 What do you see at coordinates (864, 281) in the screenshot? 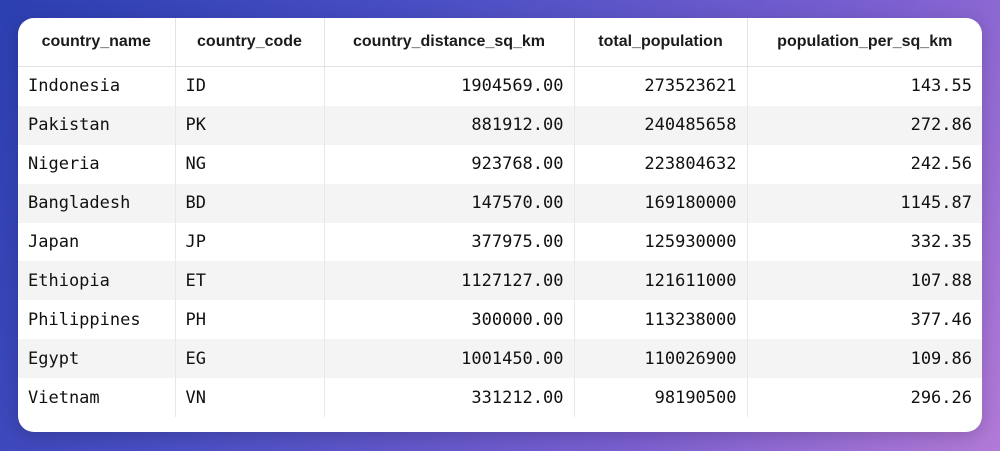
I see `population-per-sq-km-cell: 107.88` at bounding box center [864, 281].